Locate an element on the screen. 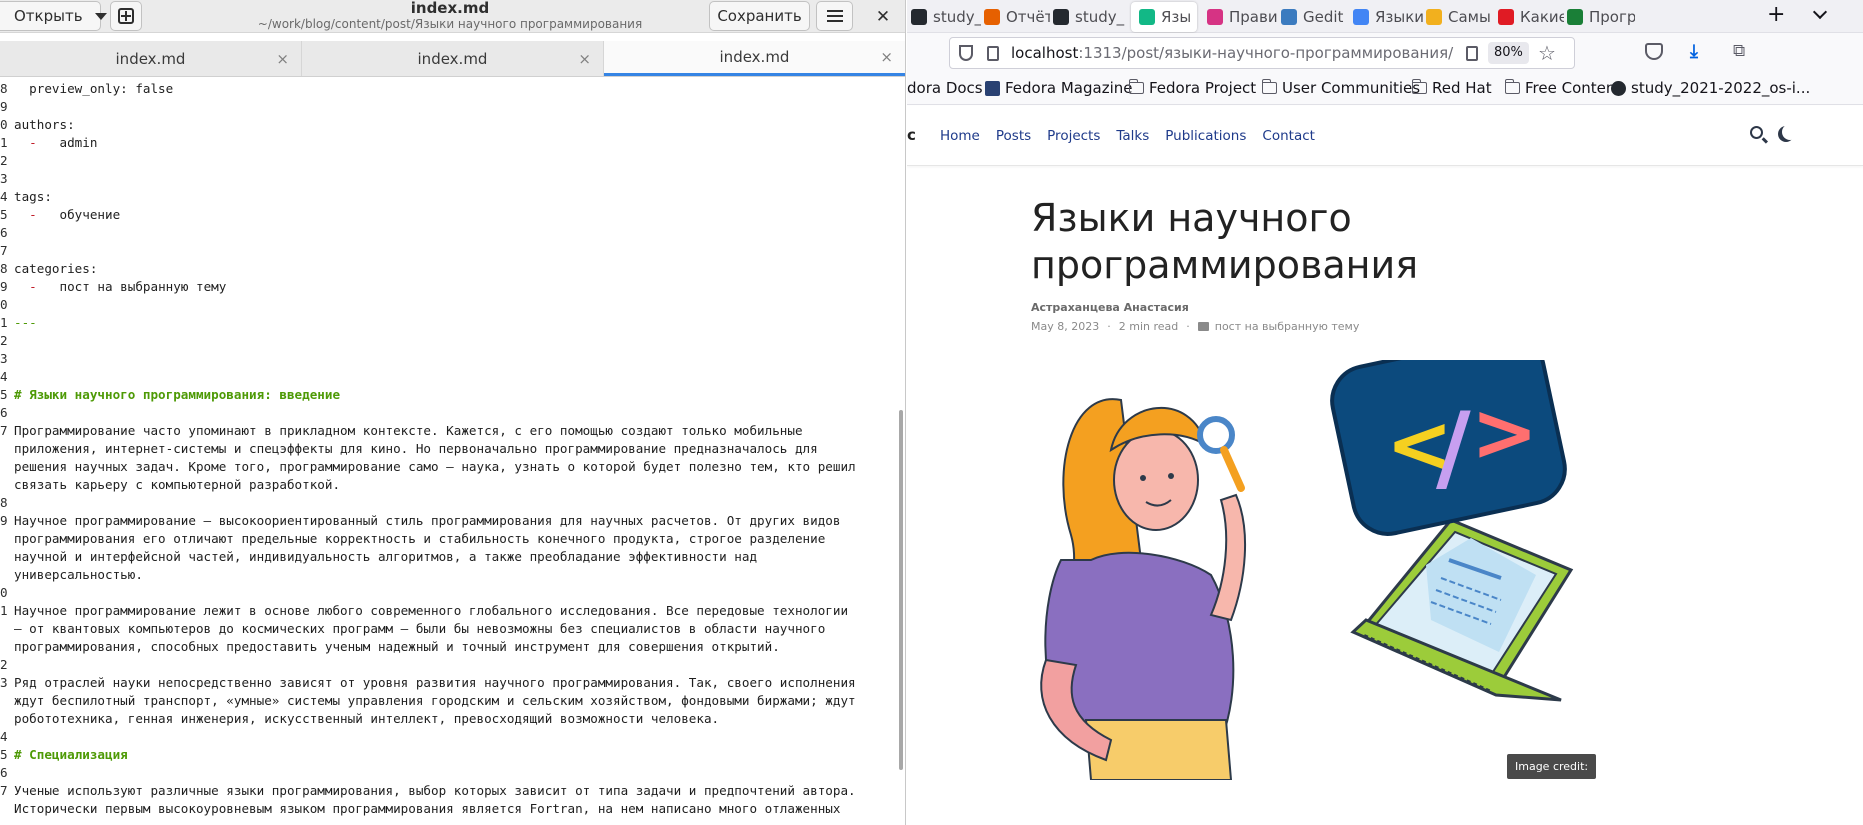 Image resolution: width=1863 pixels, height=825 pixels. tab-label: index.md is located at coordinates (452, 58).